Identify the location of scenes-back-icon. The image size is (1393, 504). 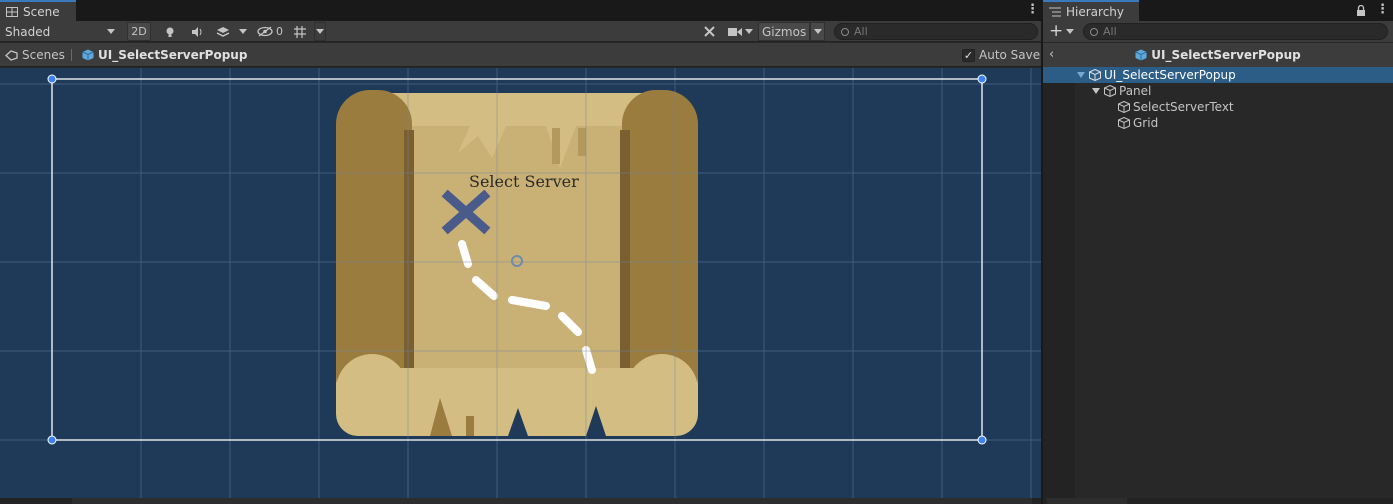
(11, 55).